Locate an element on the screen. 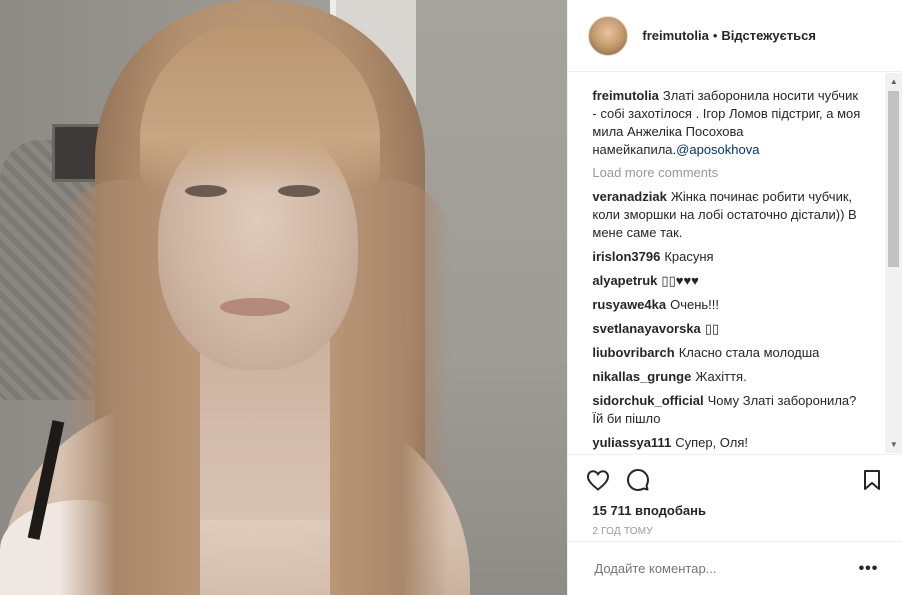 This screenshot has height=595, width=902. post-timestamp: 2 год тому is located at coordinates (735, 527).